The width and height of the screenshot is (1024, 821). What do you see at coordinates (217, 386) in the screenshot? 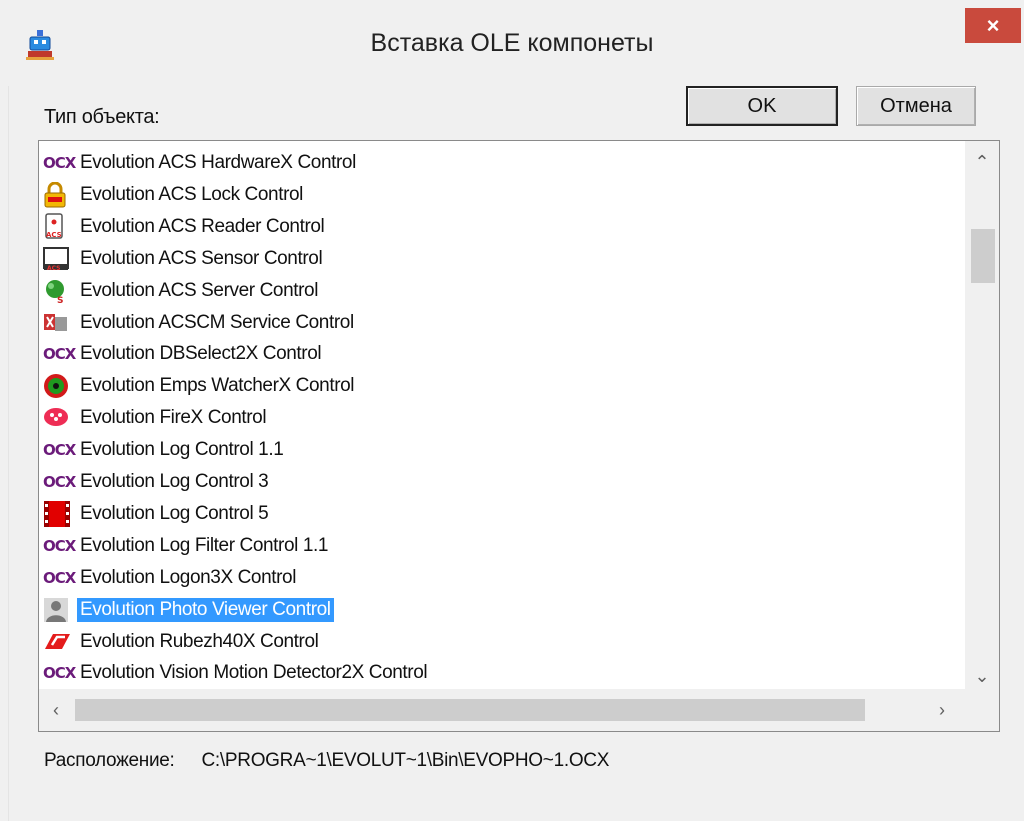
I see `list-item-label: Evolution Emps WatcherX Control` at bounding box center [217, 386].